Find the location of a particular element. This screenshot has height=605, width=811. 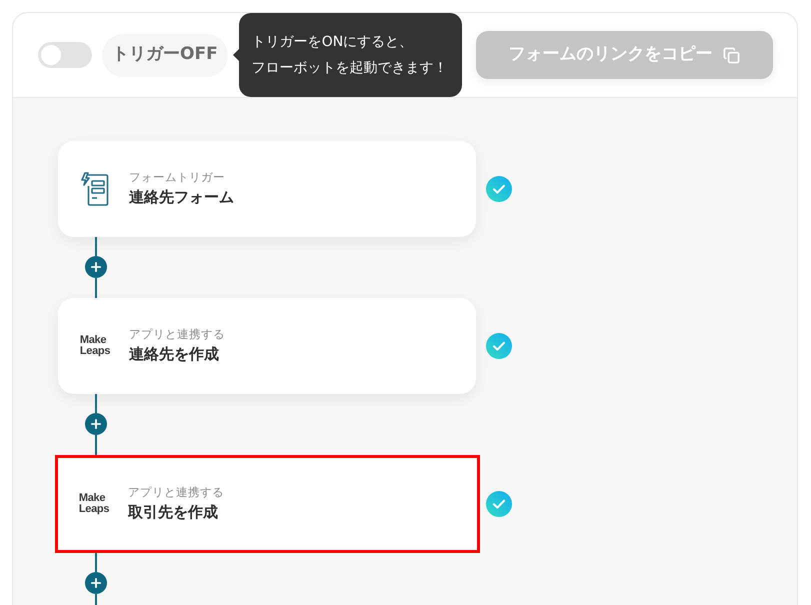

tooltip-text: トリガーをONにすると、 is located at coordinates (333, 42).